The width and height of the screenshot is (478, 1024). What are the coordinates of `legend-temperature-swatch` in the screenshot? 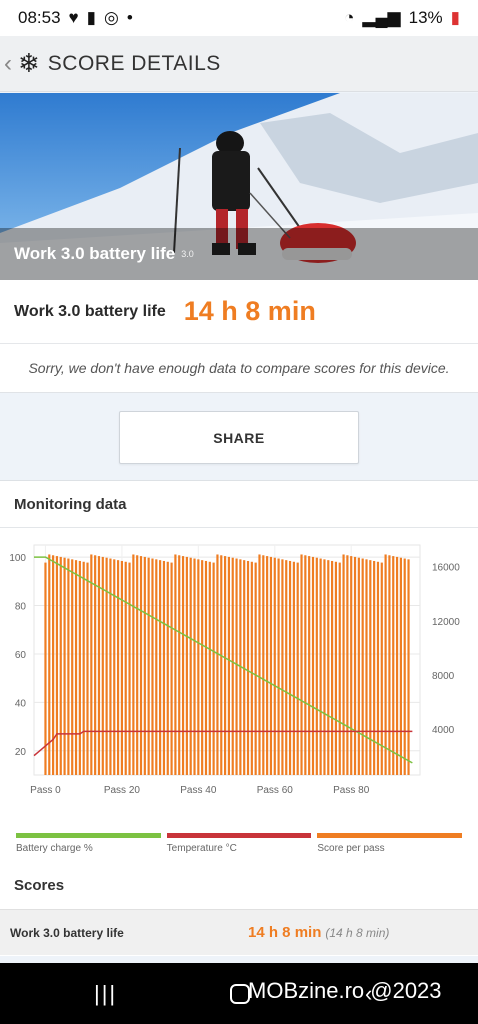 It's located at (239, 835).